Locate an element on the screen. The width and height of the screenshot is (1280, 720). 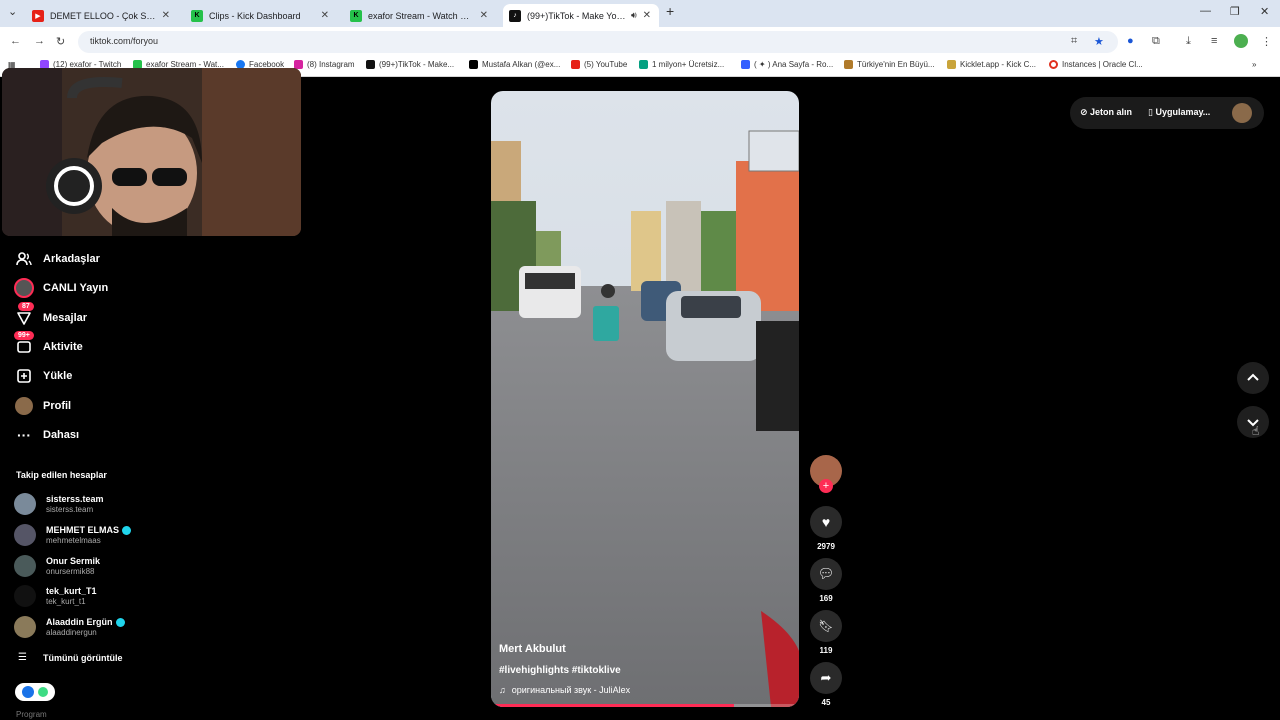
reload-icon: ↻ is located at coordinates (60, 41).